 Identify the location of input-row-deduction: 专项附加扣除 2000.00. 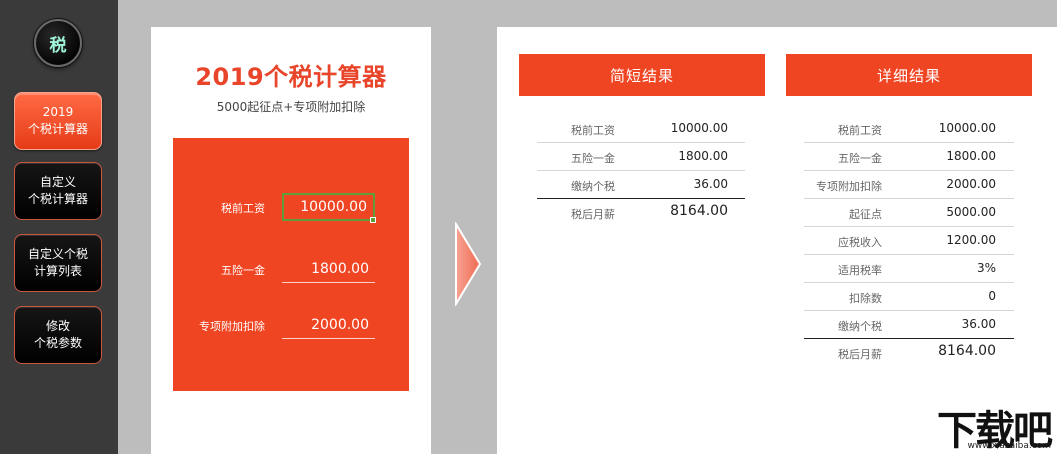
(291, 325).